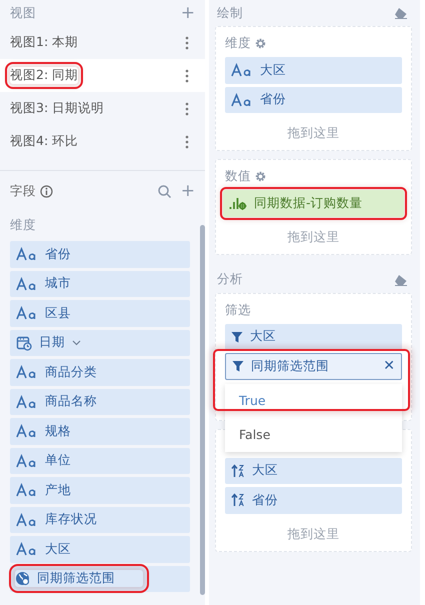 Image resolution: width=425 pixels, height=605 pixels. What do you see at coordinates (230, 13) in the screenshot?
I see `section-title: 绘制` at bounding box center [230, 13].